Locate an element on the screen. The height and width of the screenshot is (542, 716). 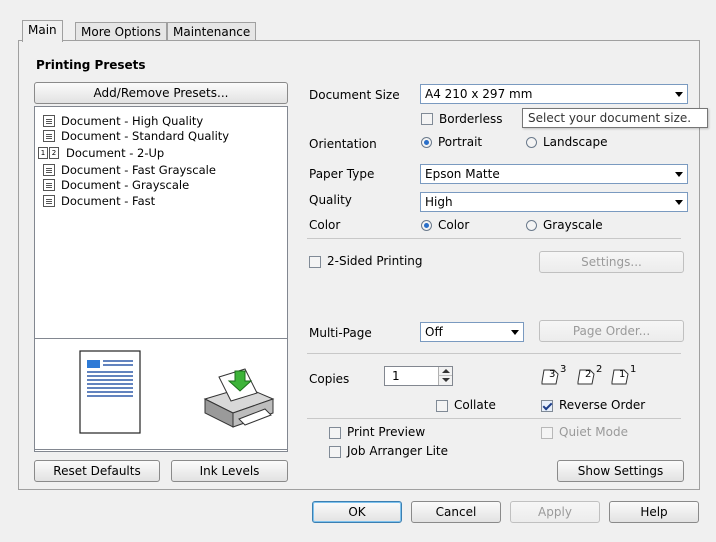
preset-item: Document - Fast Grayscale is located at coordinates (129, 170).